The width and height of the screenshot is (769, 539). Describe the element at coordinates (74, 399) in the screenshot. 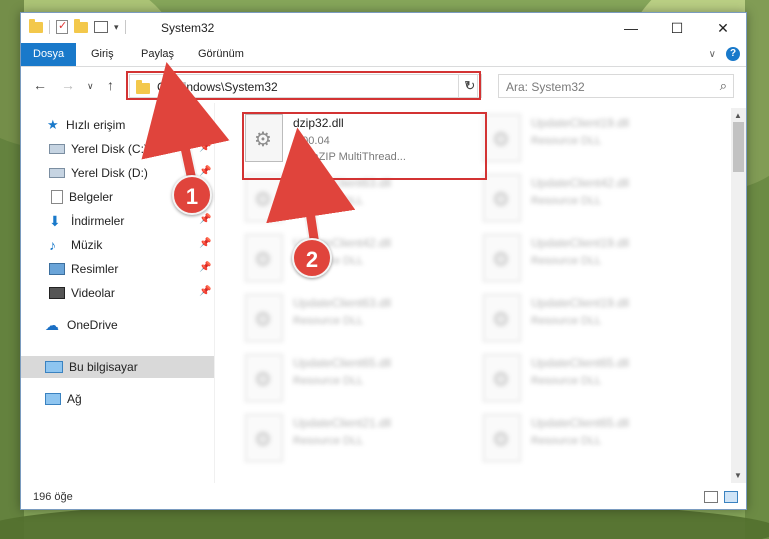

I see `sidebar-item-label: Ağ` at that location.